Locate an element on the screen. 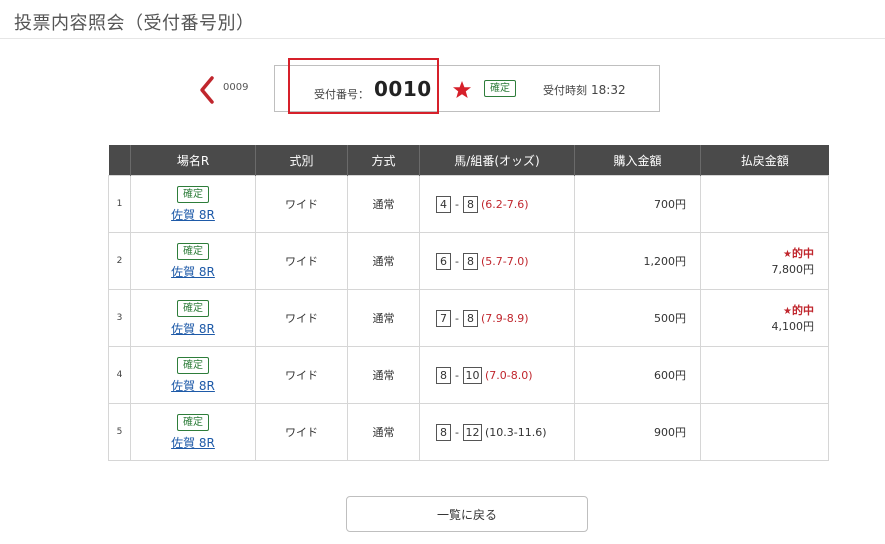  horse-number-box: 4 is located at coordinates (443, 204).